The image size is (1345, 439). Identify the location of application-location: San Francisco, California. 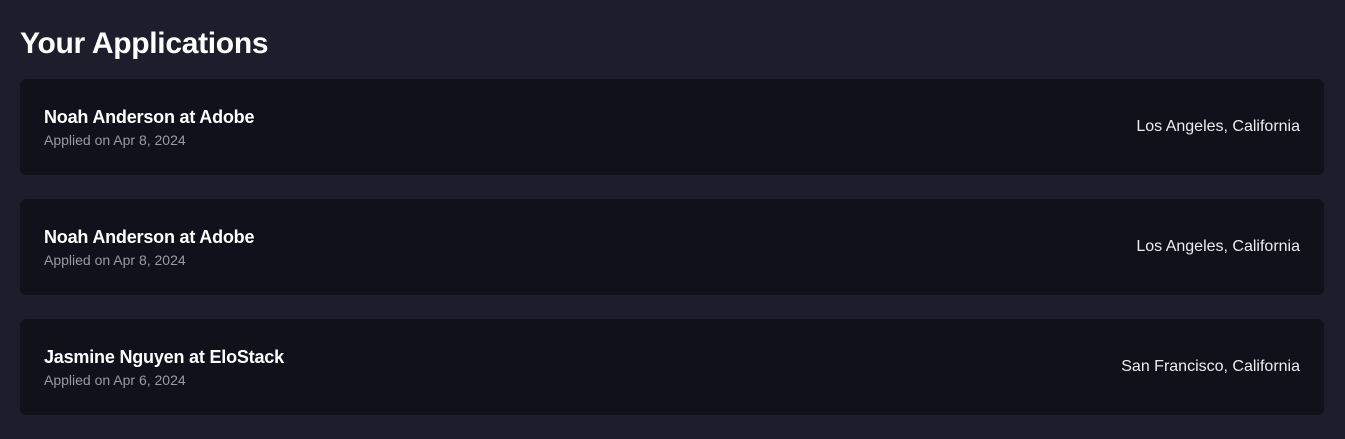
(1210, 366).